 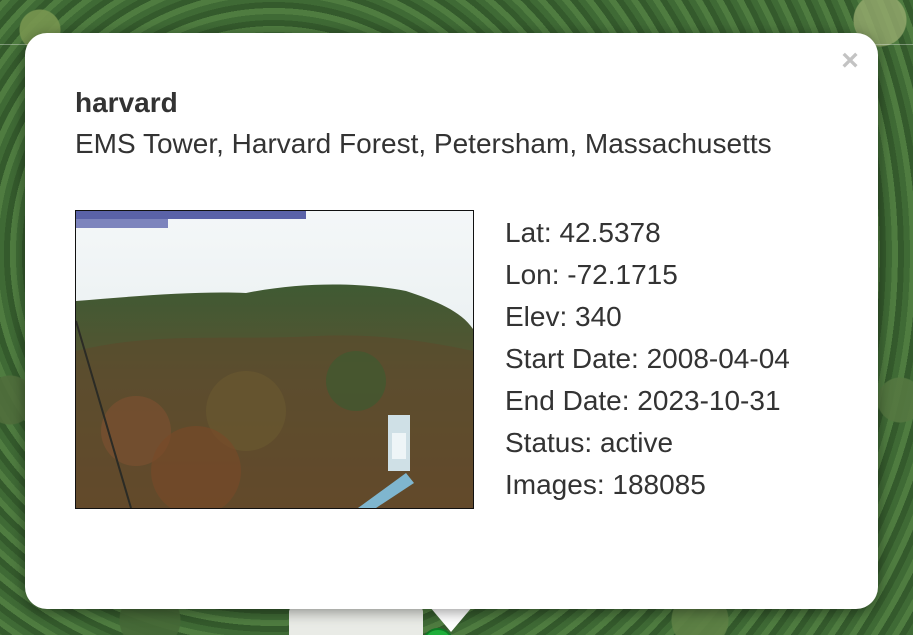 What do you see at coordinates (605, 484) in the screenshot?
I see `detail-images: Images: 188085` at bounding box center [605, 484].